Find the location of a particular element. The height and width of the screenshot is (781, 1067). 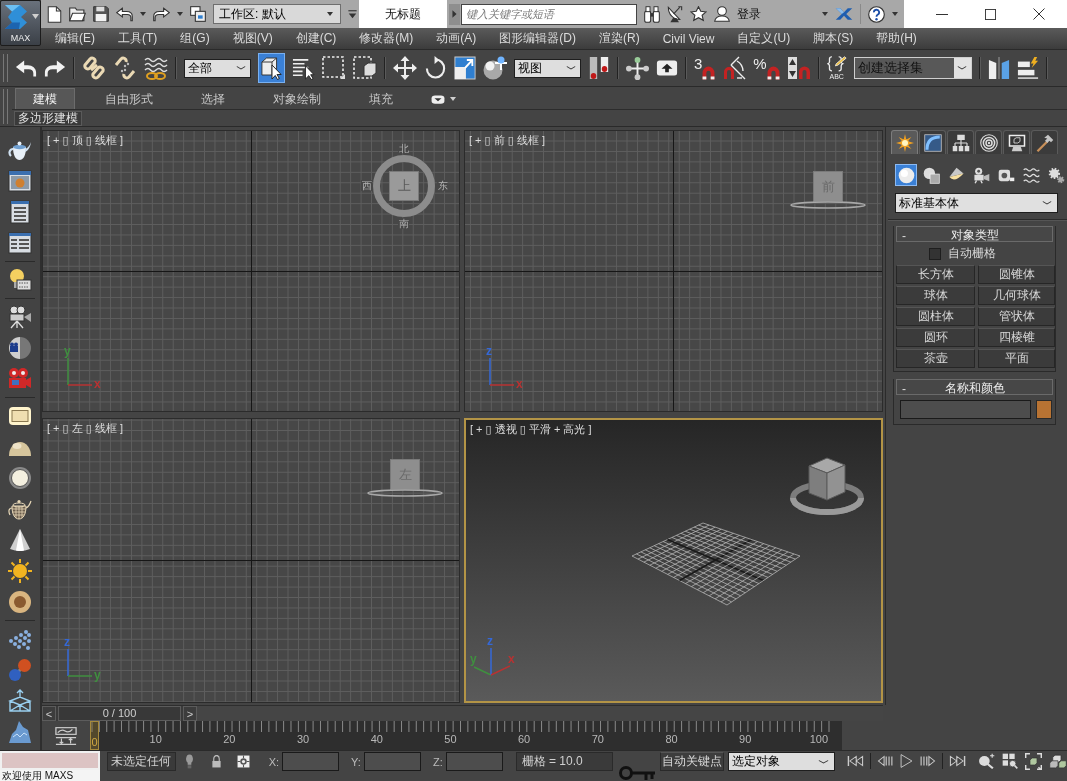

workspace-dropdown: 工作区: 默认 is located at coordinates (277, 14).